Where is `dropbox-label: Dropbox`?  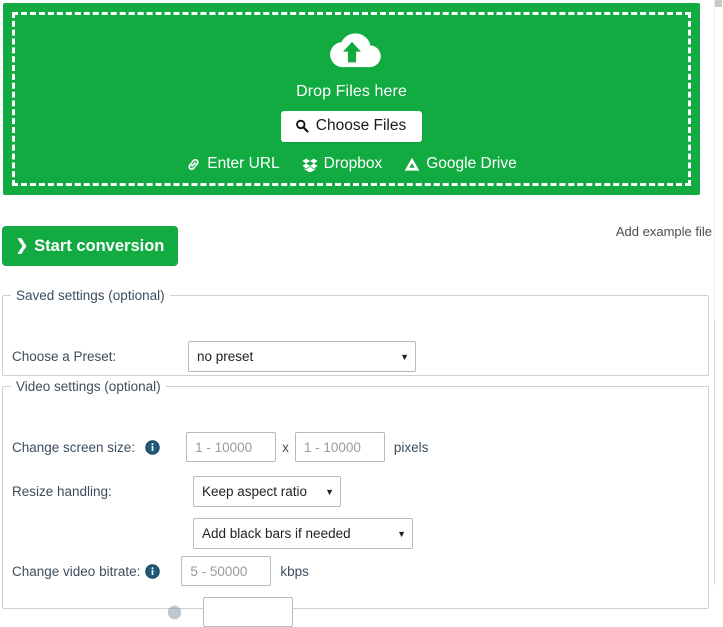
dropbox-label: Dropbox is located at coordinates (353, 163).